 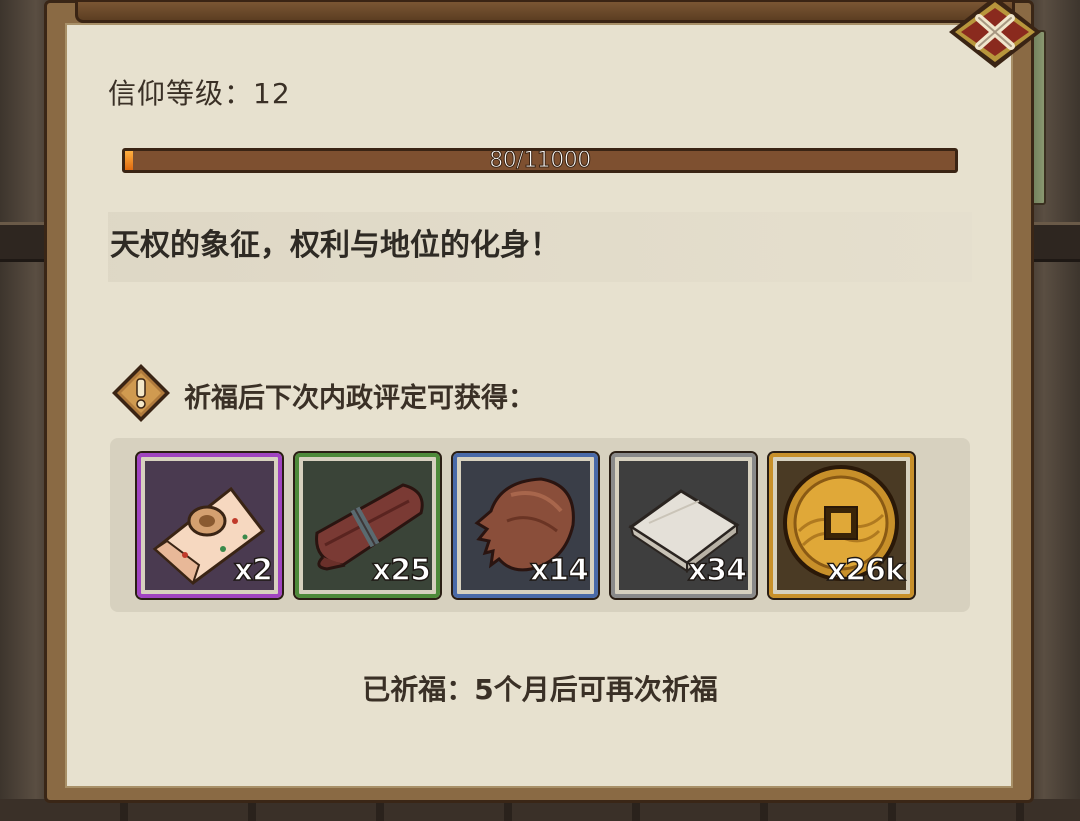 I want to click on item-count: x26k, so click(x=865, y=570).